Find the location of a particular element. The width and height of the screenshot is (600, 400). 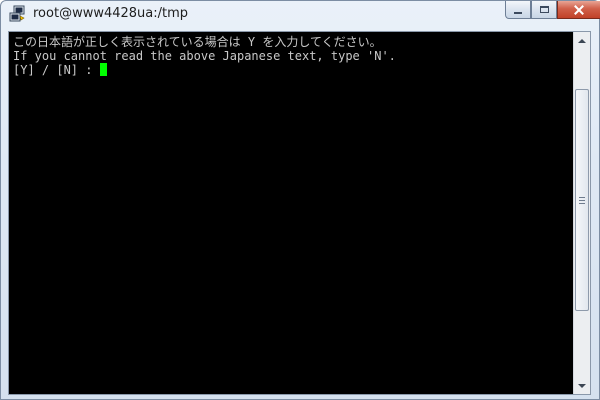

terminal-prompt-line: [Y] / [N] : is located at coordinates (291, 70).